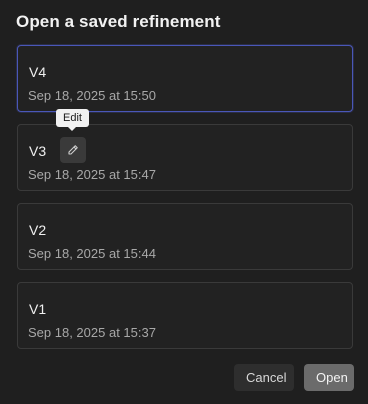  What do you see at coordinates (38, 72) in the screenshot?
I see `refinement-name: V4` at bounding box center [38, 72].